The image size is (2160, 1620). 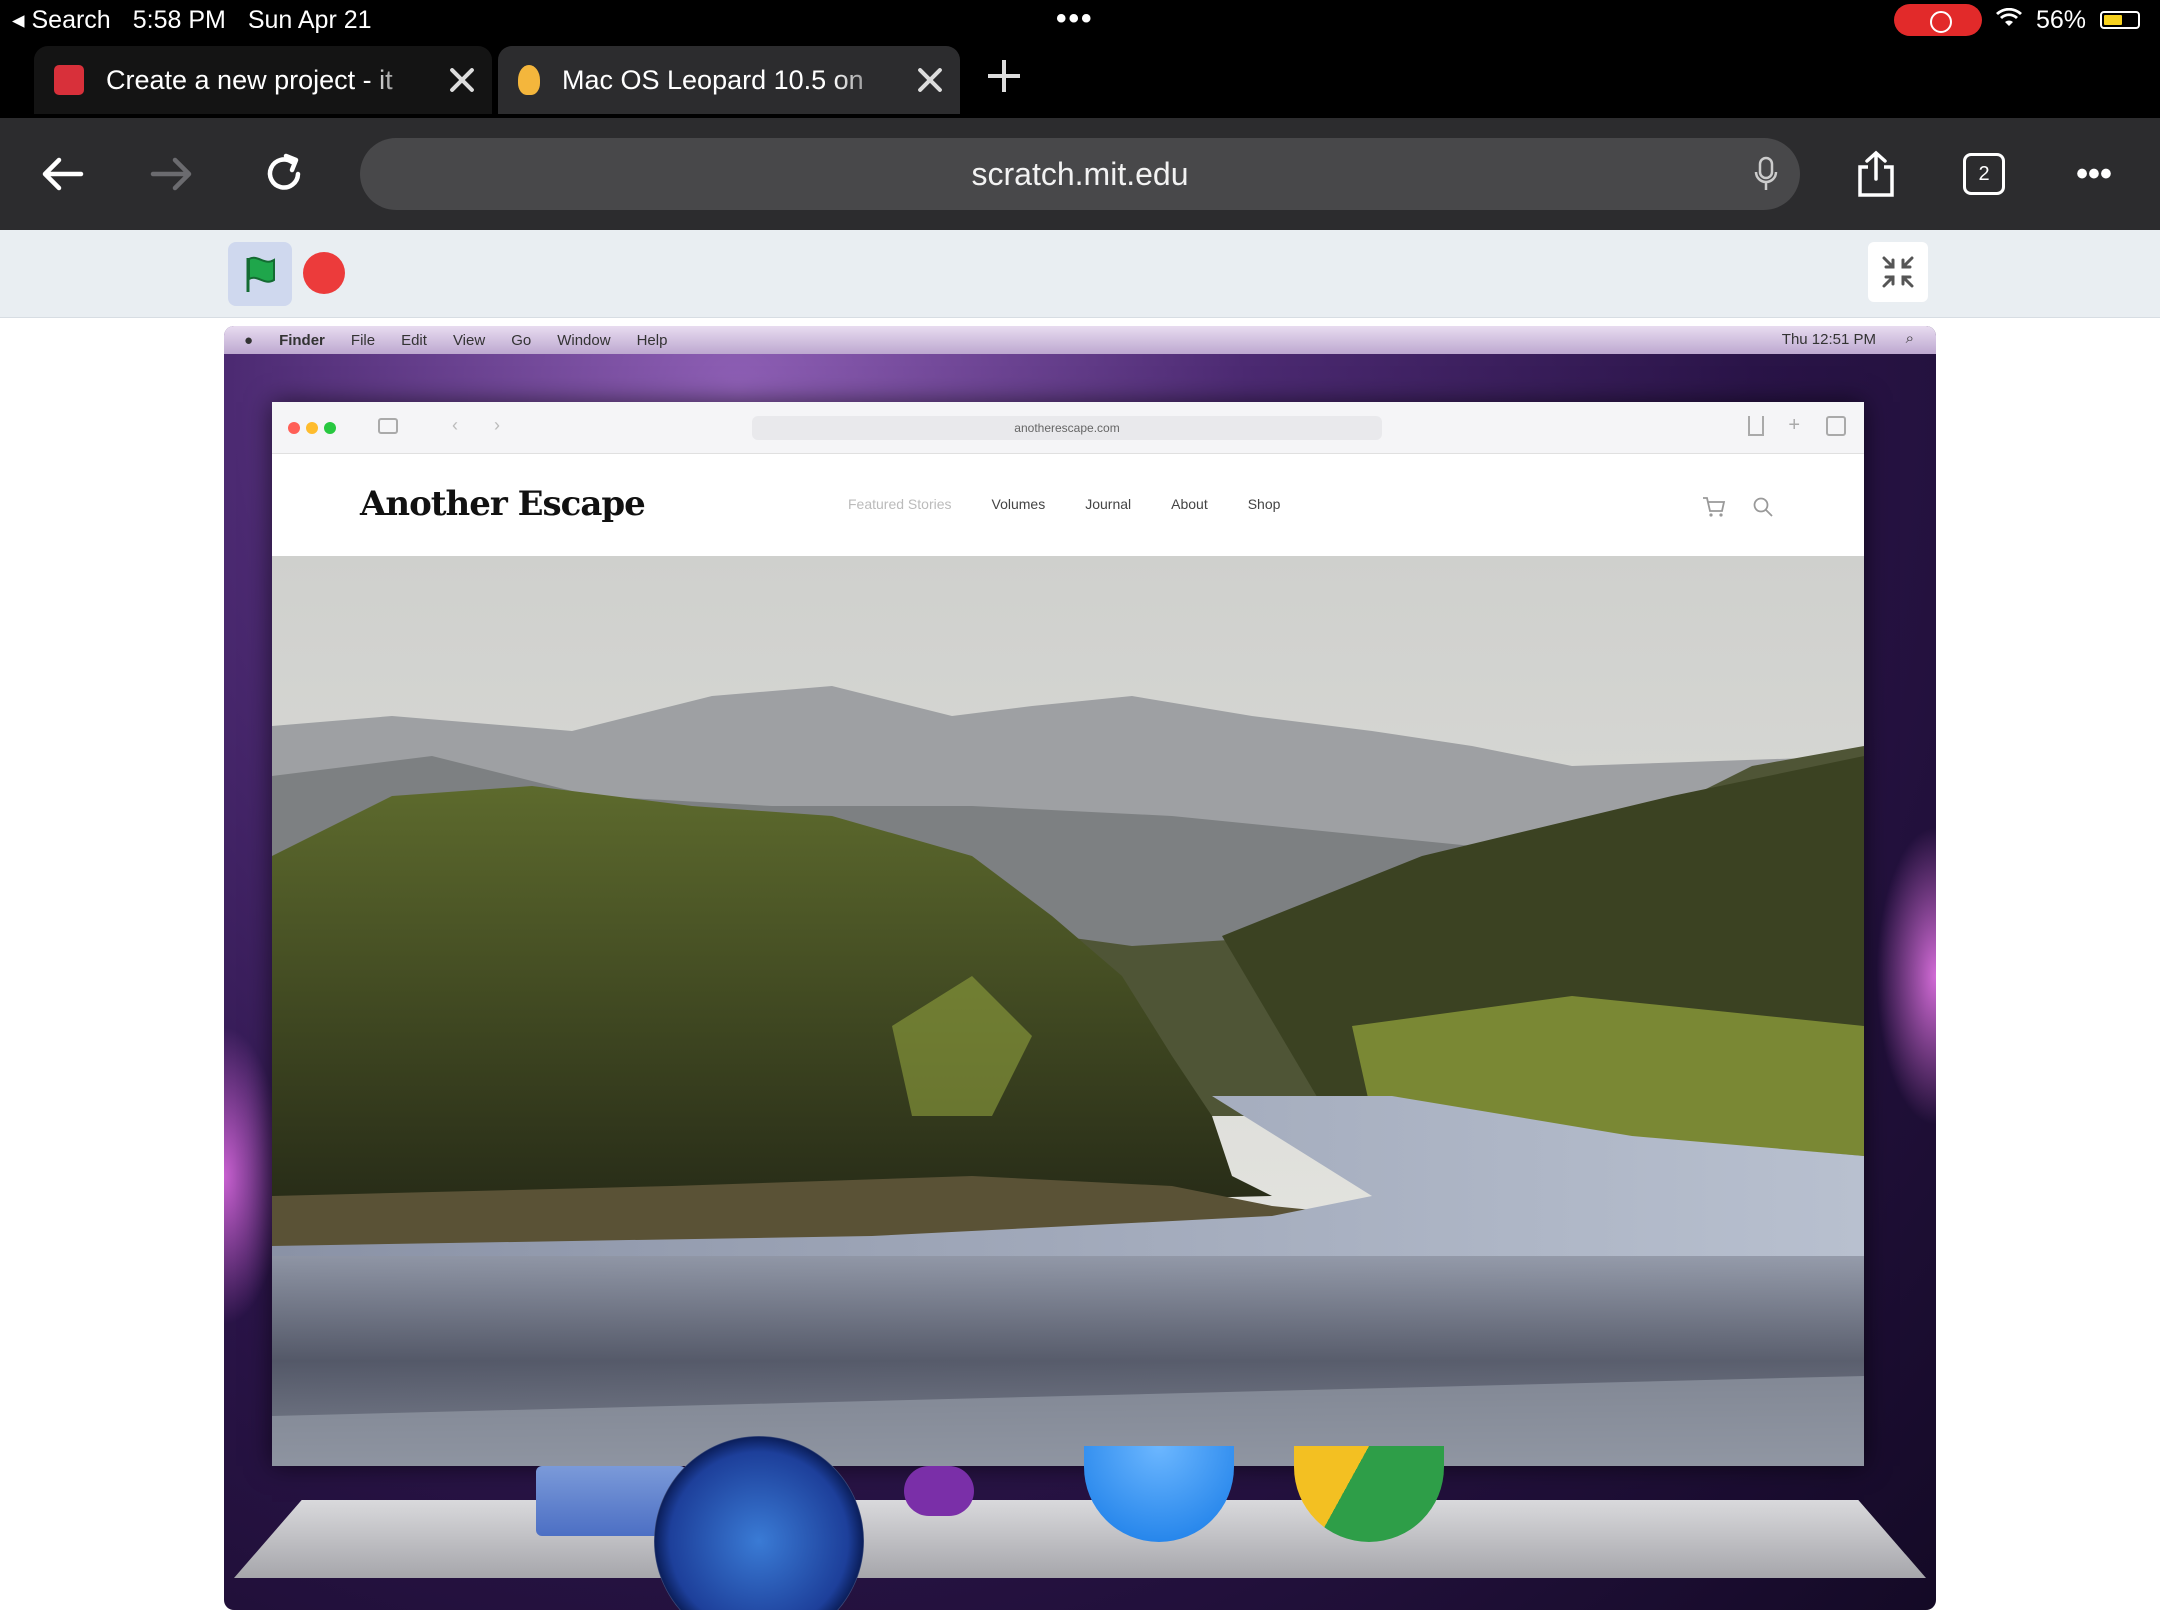 What do you see at coordinates (529, 80) in the screenshot?
I see `scratch-cat-favicon-icon` at bounding box center [529, 80].